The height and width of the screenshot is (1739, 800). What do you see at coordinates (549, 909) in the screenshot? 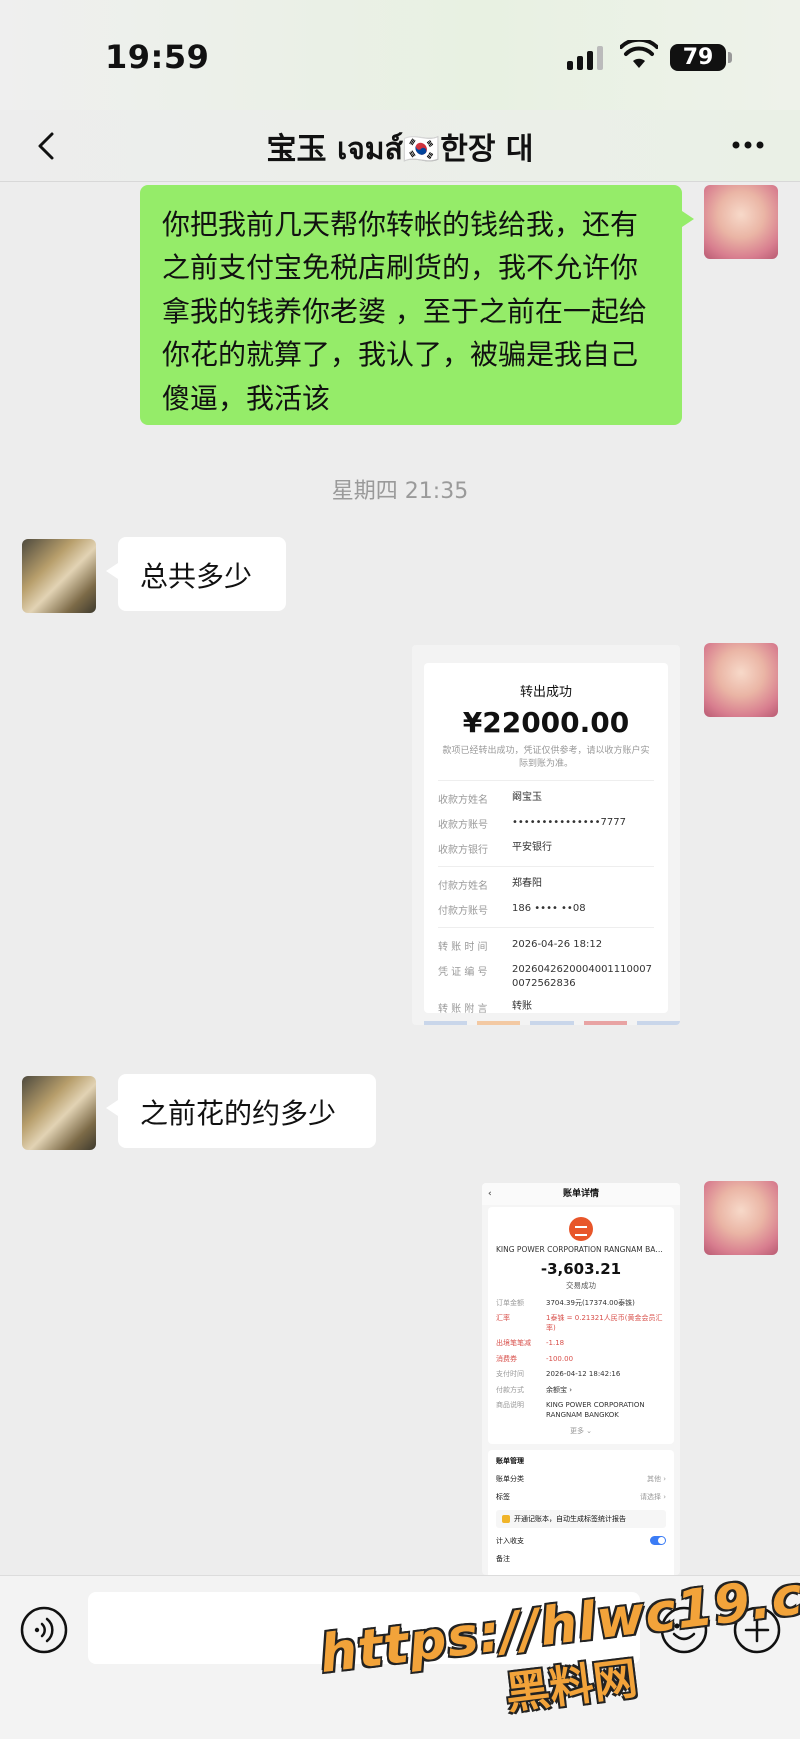
I see `row-value: 186 •••• ••08` at bounding box center [549, 909].